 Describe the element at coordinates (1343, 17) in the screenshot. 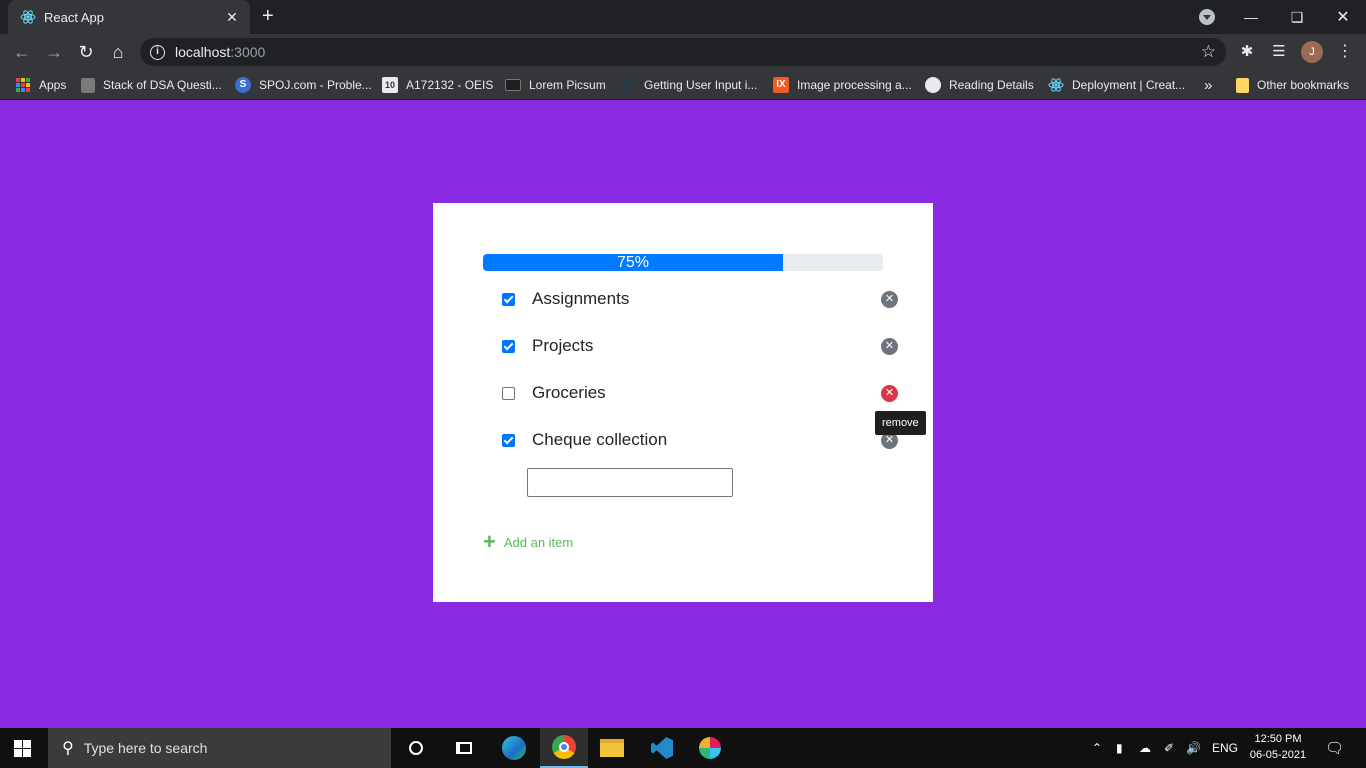

I see `window-close-icon: ✕` at that location.